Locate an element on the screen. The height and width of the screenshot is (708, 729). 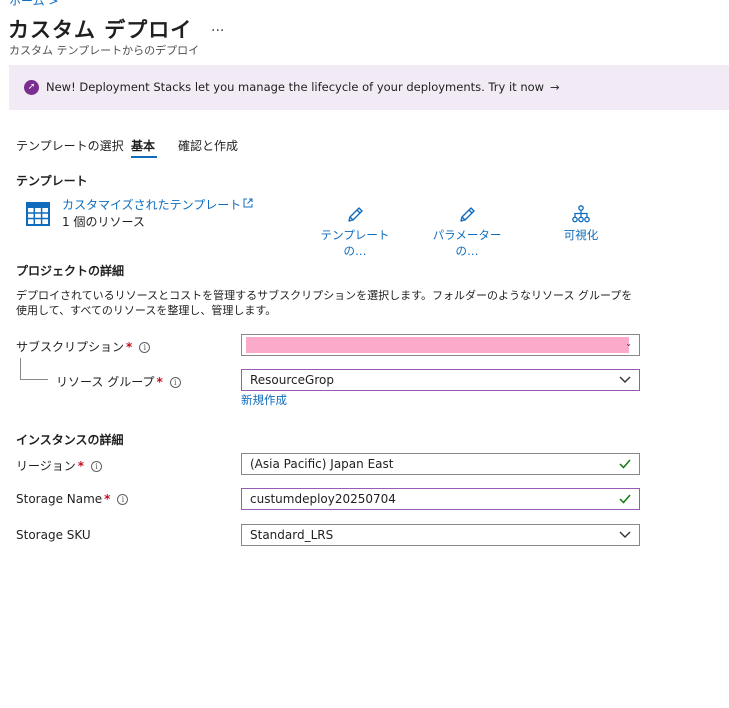
tab-template-selection: テンプレートの選択 is located at coordinates (70, 145).